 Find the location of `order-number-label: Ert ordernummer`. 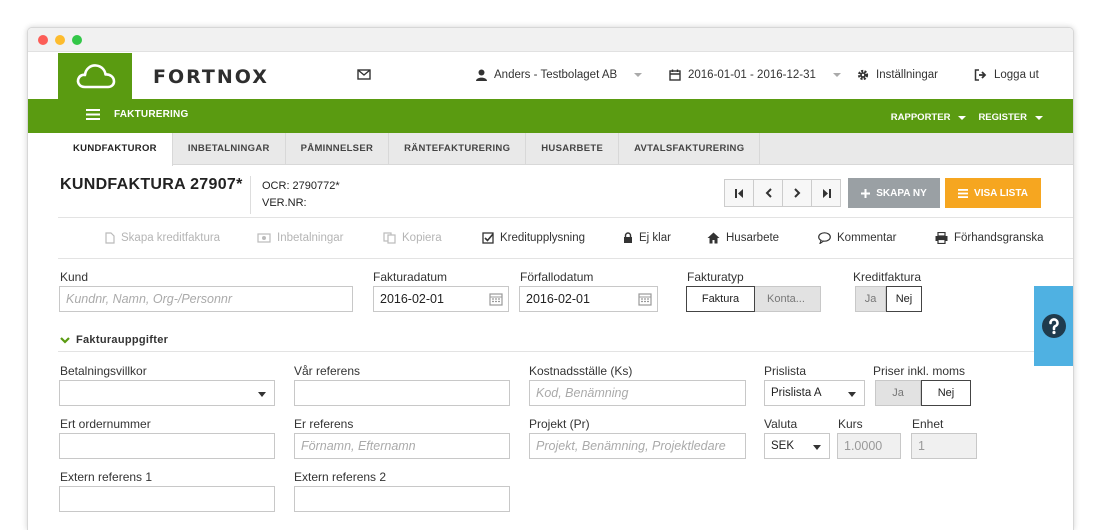

order-number-label: Ert ordernummer is located at coordinates (105, 424).